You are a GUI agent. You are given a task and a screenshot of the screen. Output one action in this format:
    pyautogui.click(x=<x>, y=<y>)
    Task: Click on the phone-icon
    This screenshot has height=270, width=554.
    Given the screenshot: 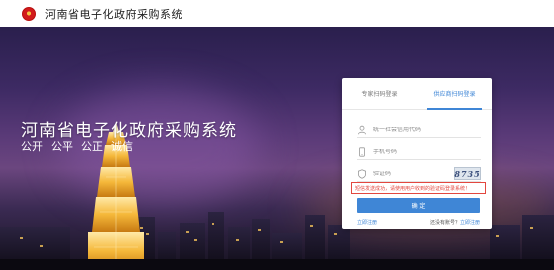 What is the action you would take?
    pyautogui.click(x=362, y=151)
    